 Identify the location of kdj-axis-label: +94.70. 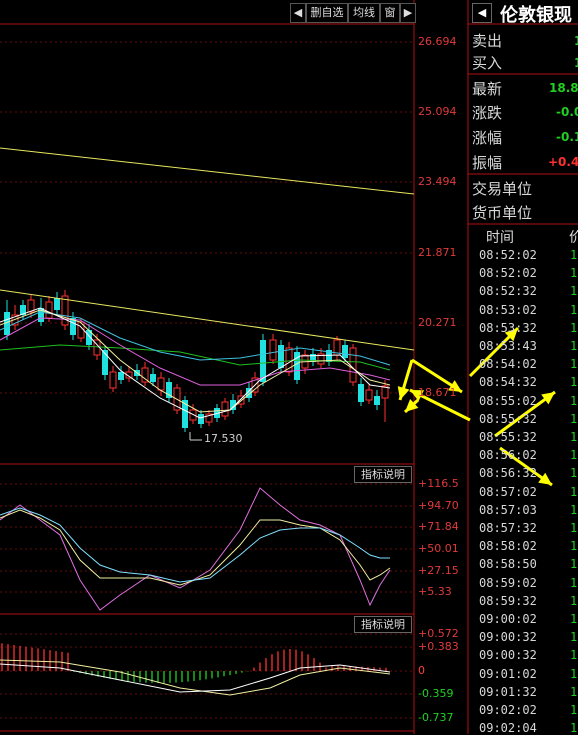
(438, 505).